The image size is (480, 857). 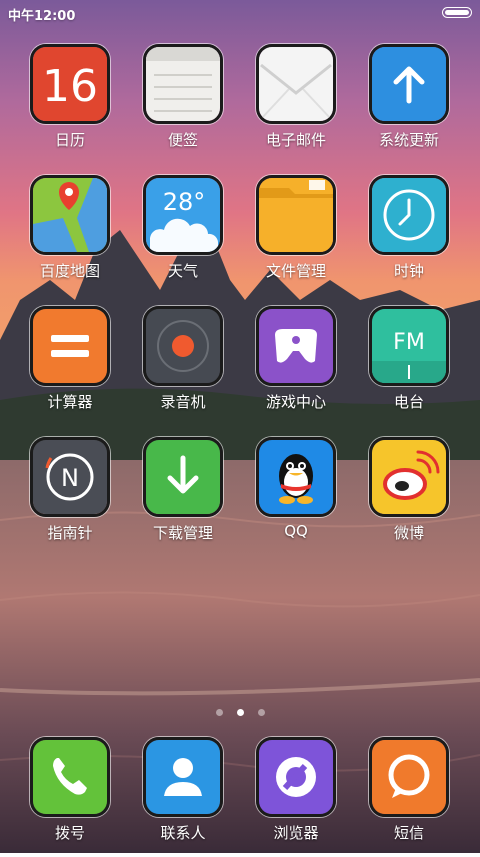 I want to click on calendar-icon: 16, so click(x=70, y=84).